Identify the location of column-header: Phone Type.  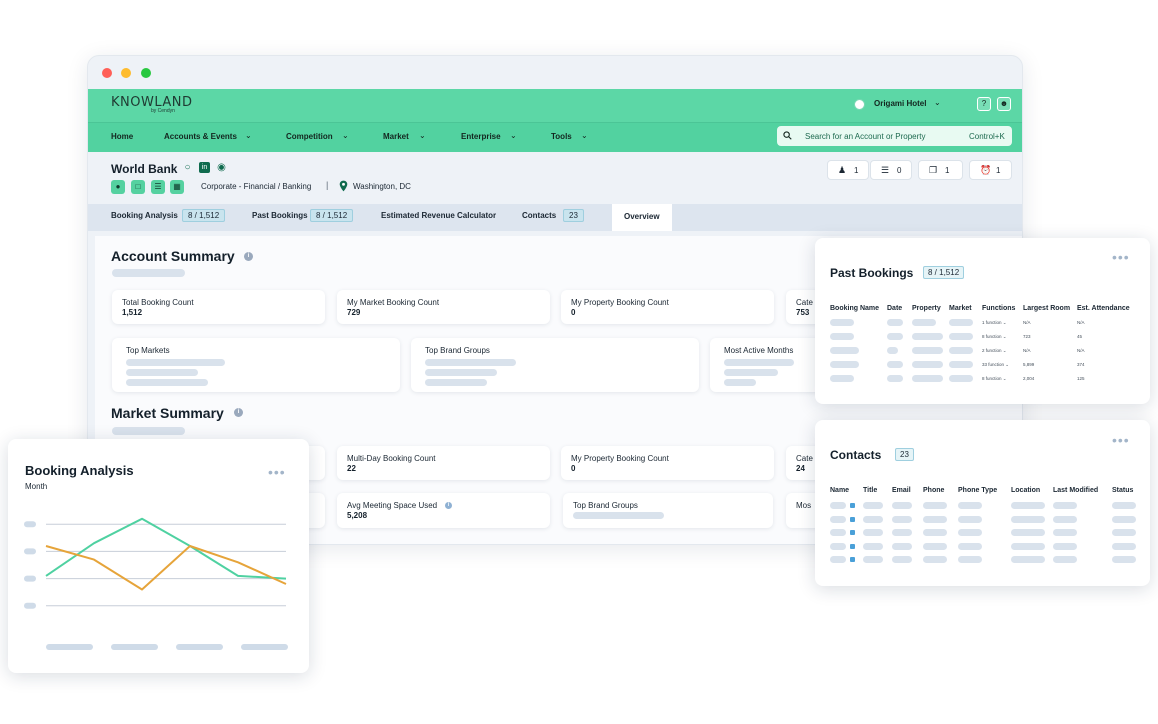
(977, 490).